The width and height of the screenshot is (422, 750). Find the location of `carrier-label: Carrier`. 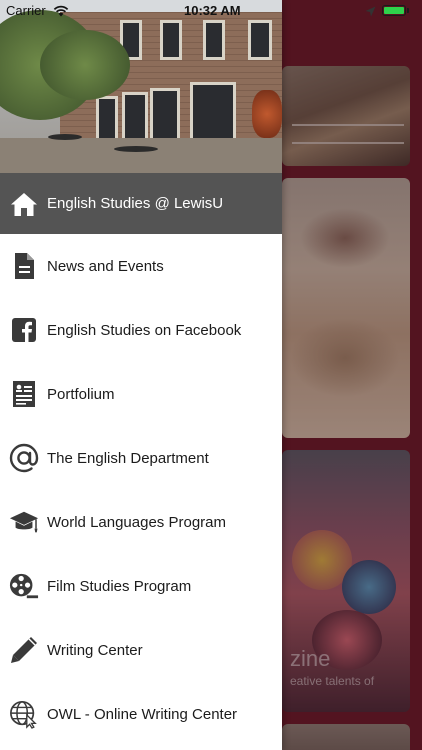

carrier-label: Carrier is located at coordinates (26, 10).